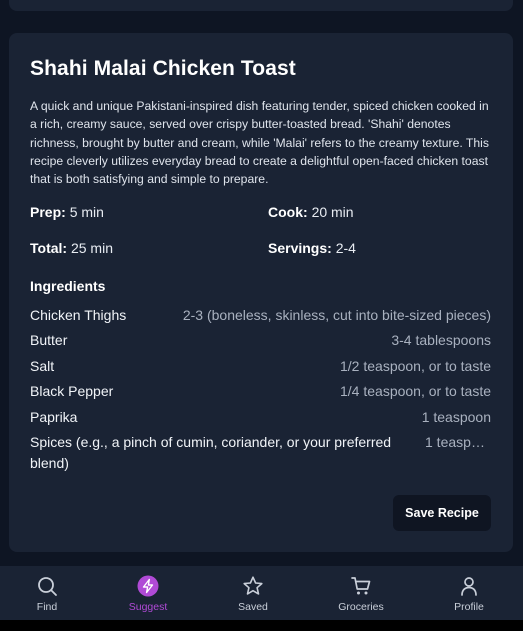 The height and width of the screenshot is (631, 523). What do you see at coordinates (48, 212) in the screenshot?
I see `prep-label: Prep:` at bounding box center [48, 212].